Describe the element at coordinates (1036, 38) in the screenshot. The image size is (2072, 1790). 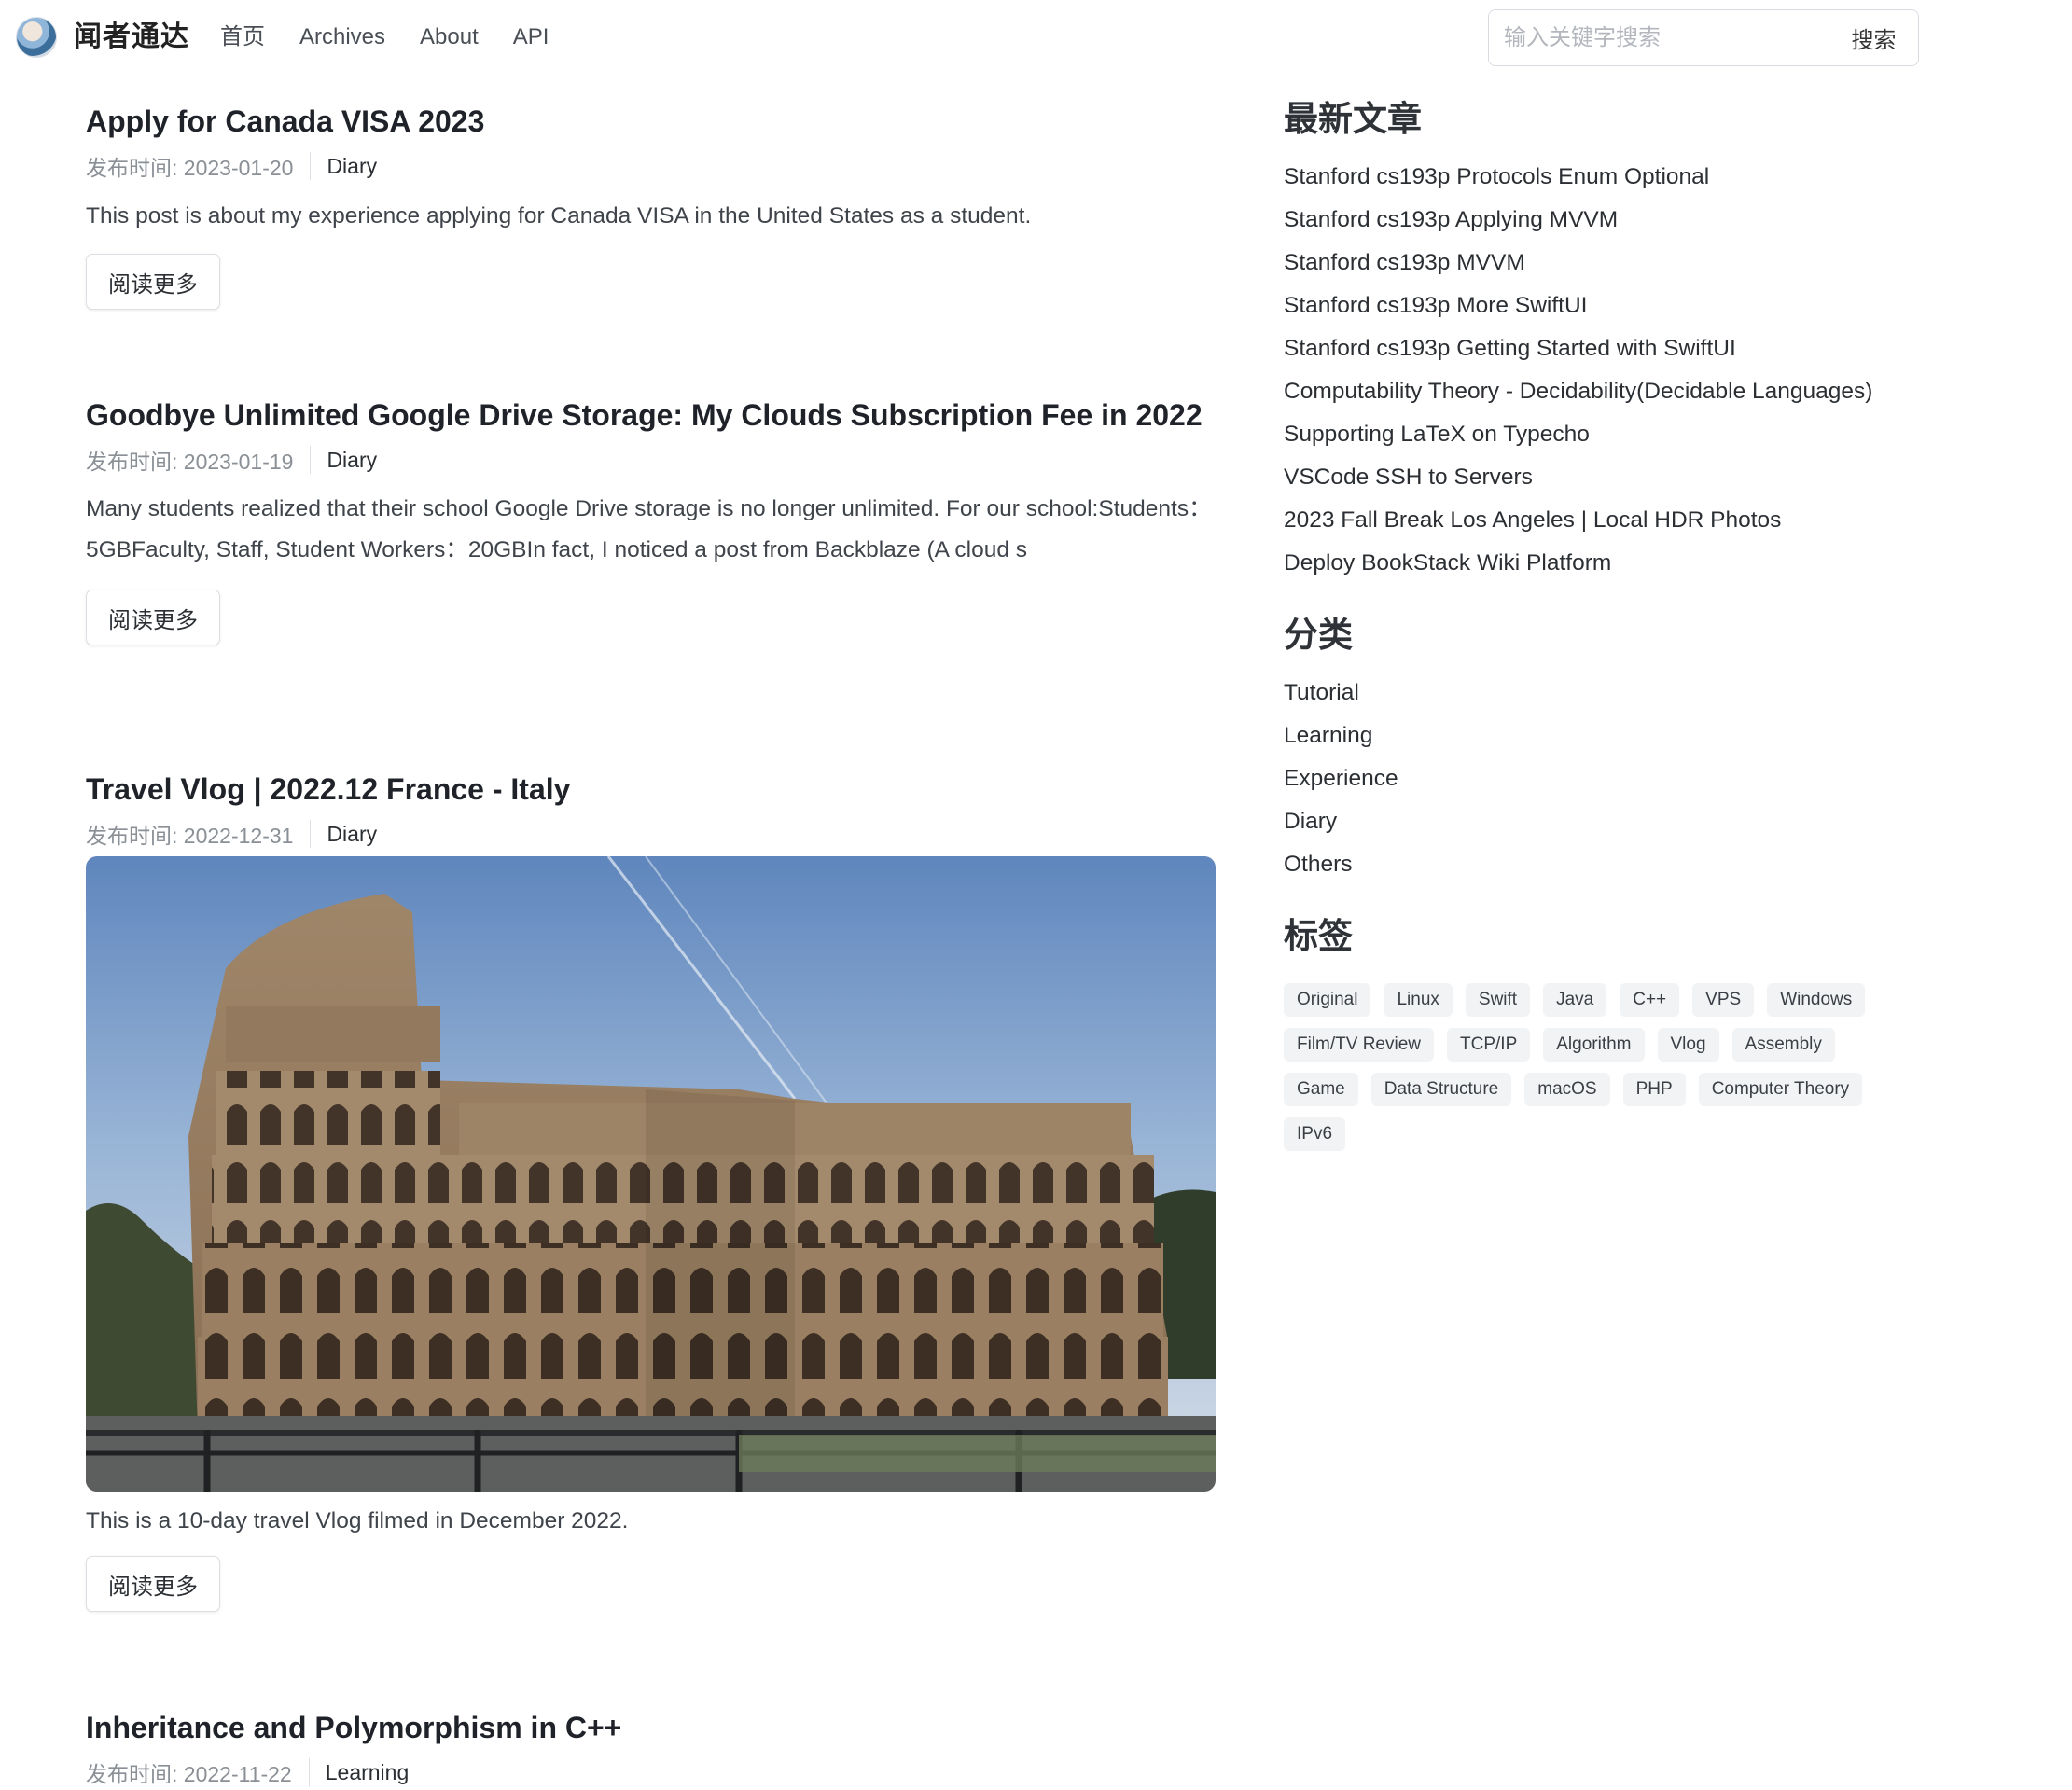
I see `top-navbar: 闻者通达 首页 Archives About API 搜索` at that location.